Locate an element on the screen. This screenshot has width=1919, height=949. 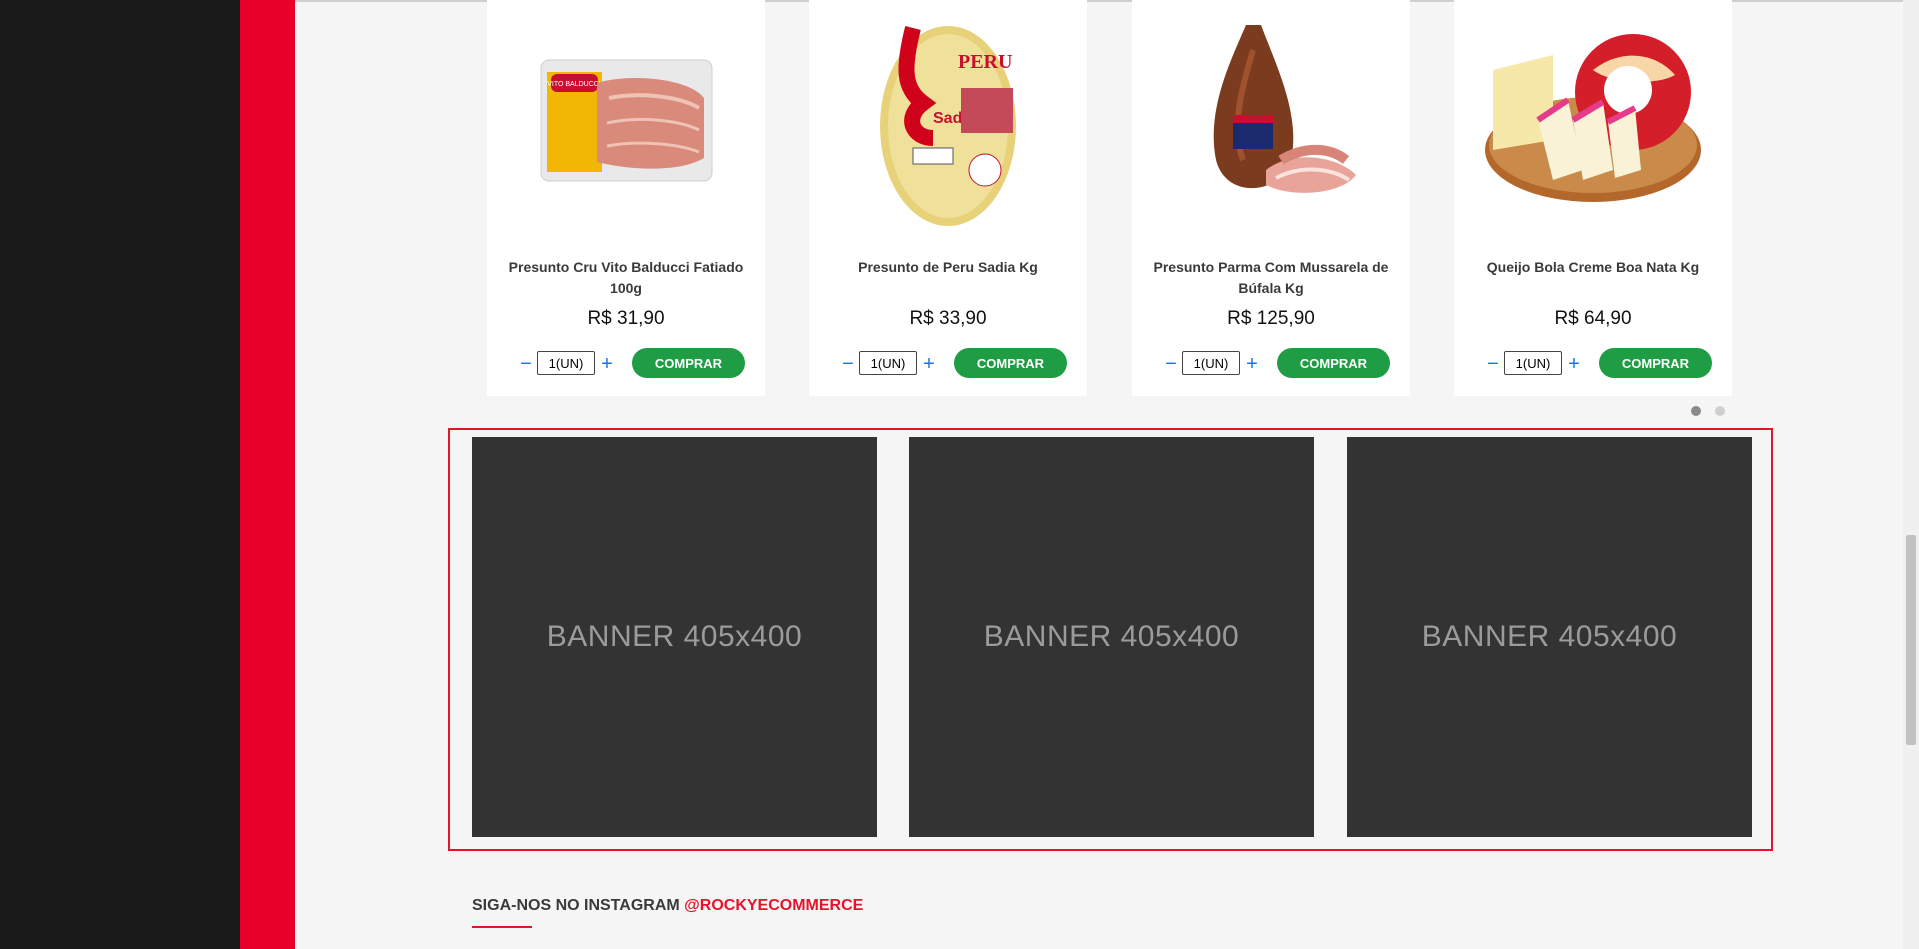
parma-ham-icon is located at coordinates (1284, 109).